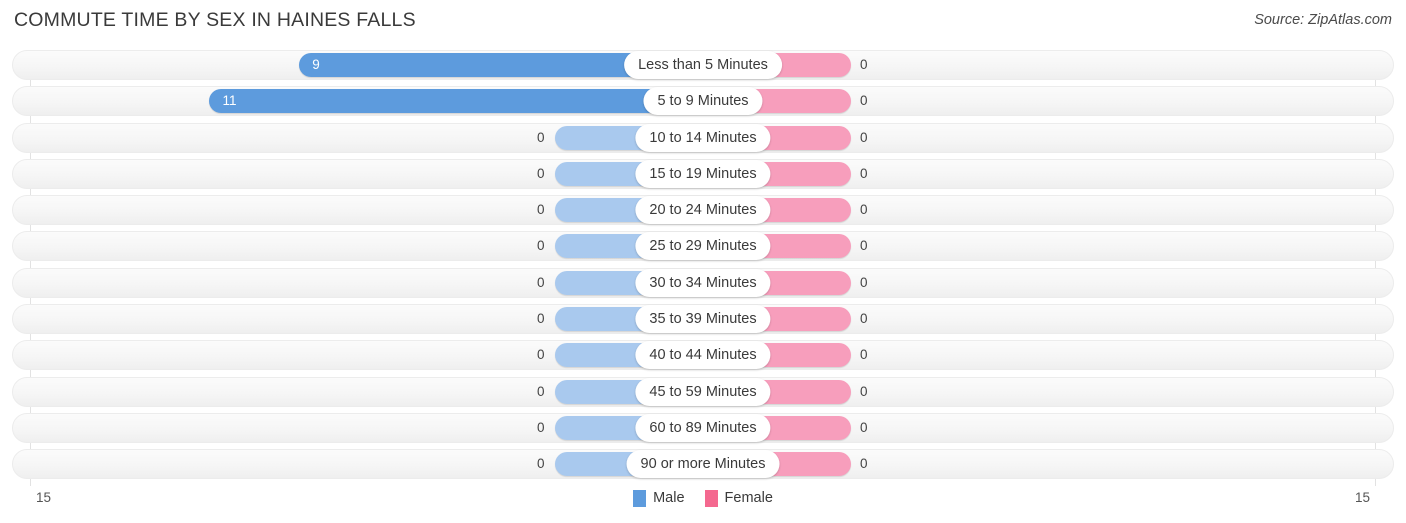 This screenshot has width=1406, height=523. I want to click on category-label: 10 to 14 Minutes, so click(703, 137).